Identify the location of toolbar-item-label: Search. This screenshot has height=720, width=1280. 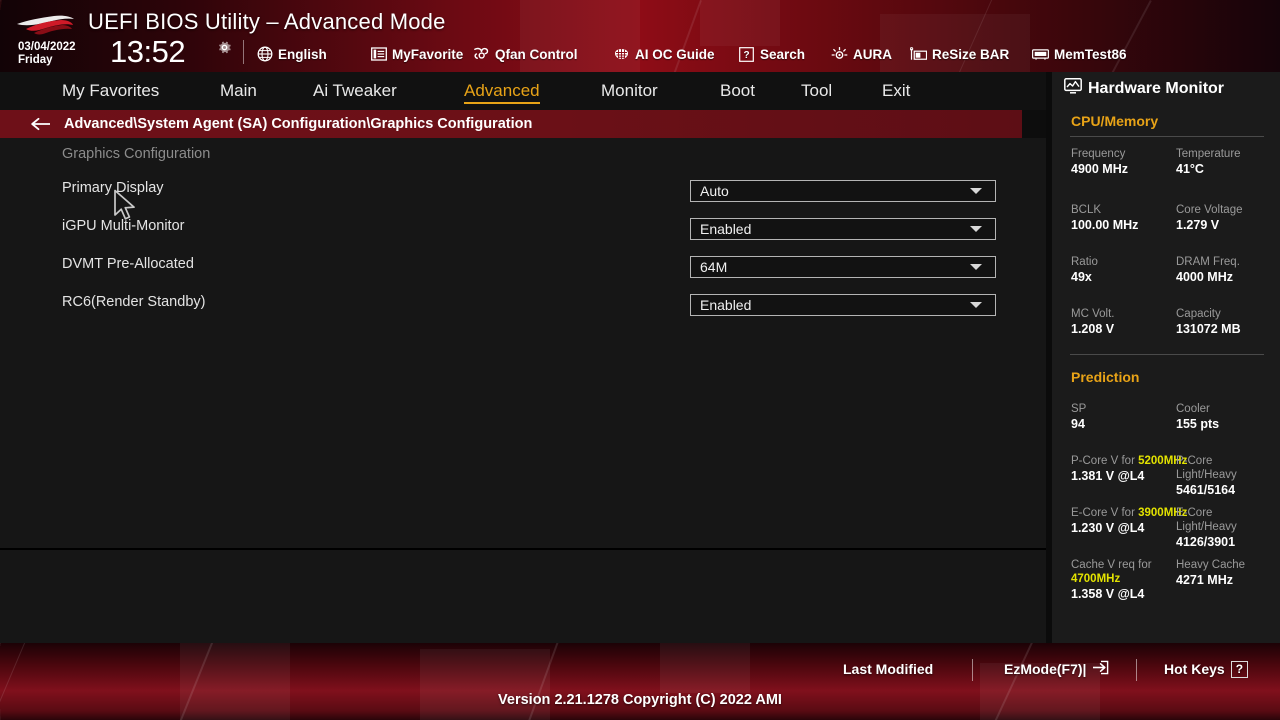
(783, 54).